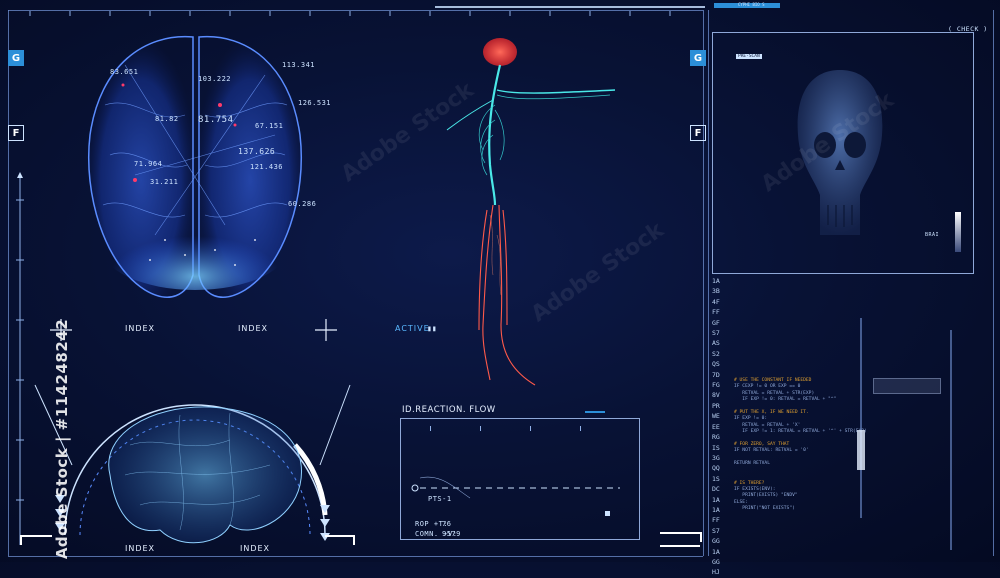 The image size is (1000, 578). Describe the element at coordinates (716, 322) in the screenshot. I see `hex-code: GF` at that location.